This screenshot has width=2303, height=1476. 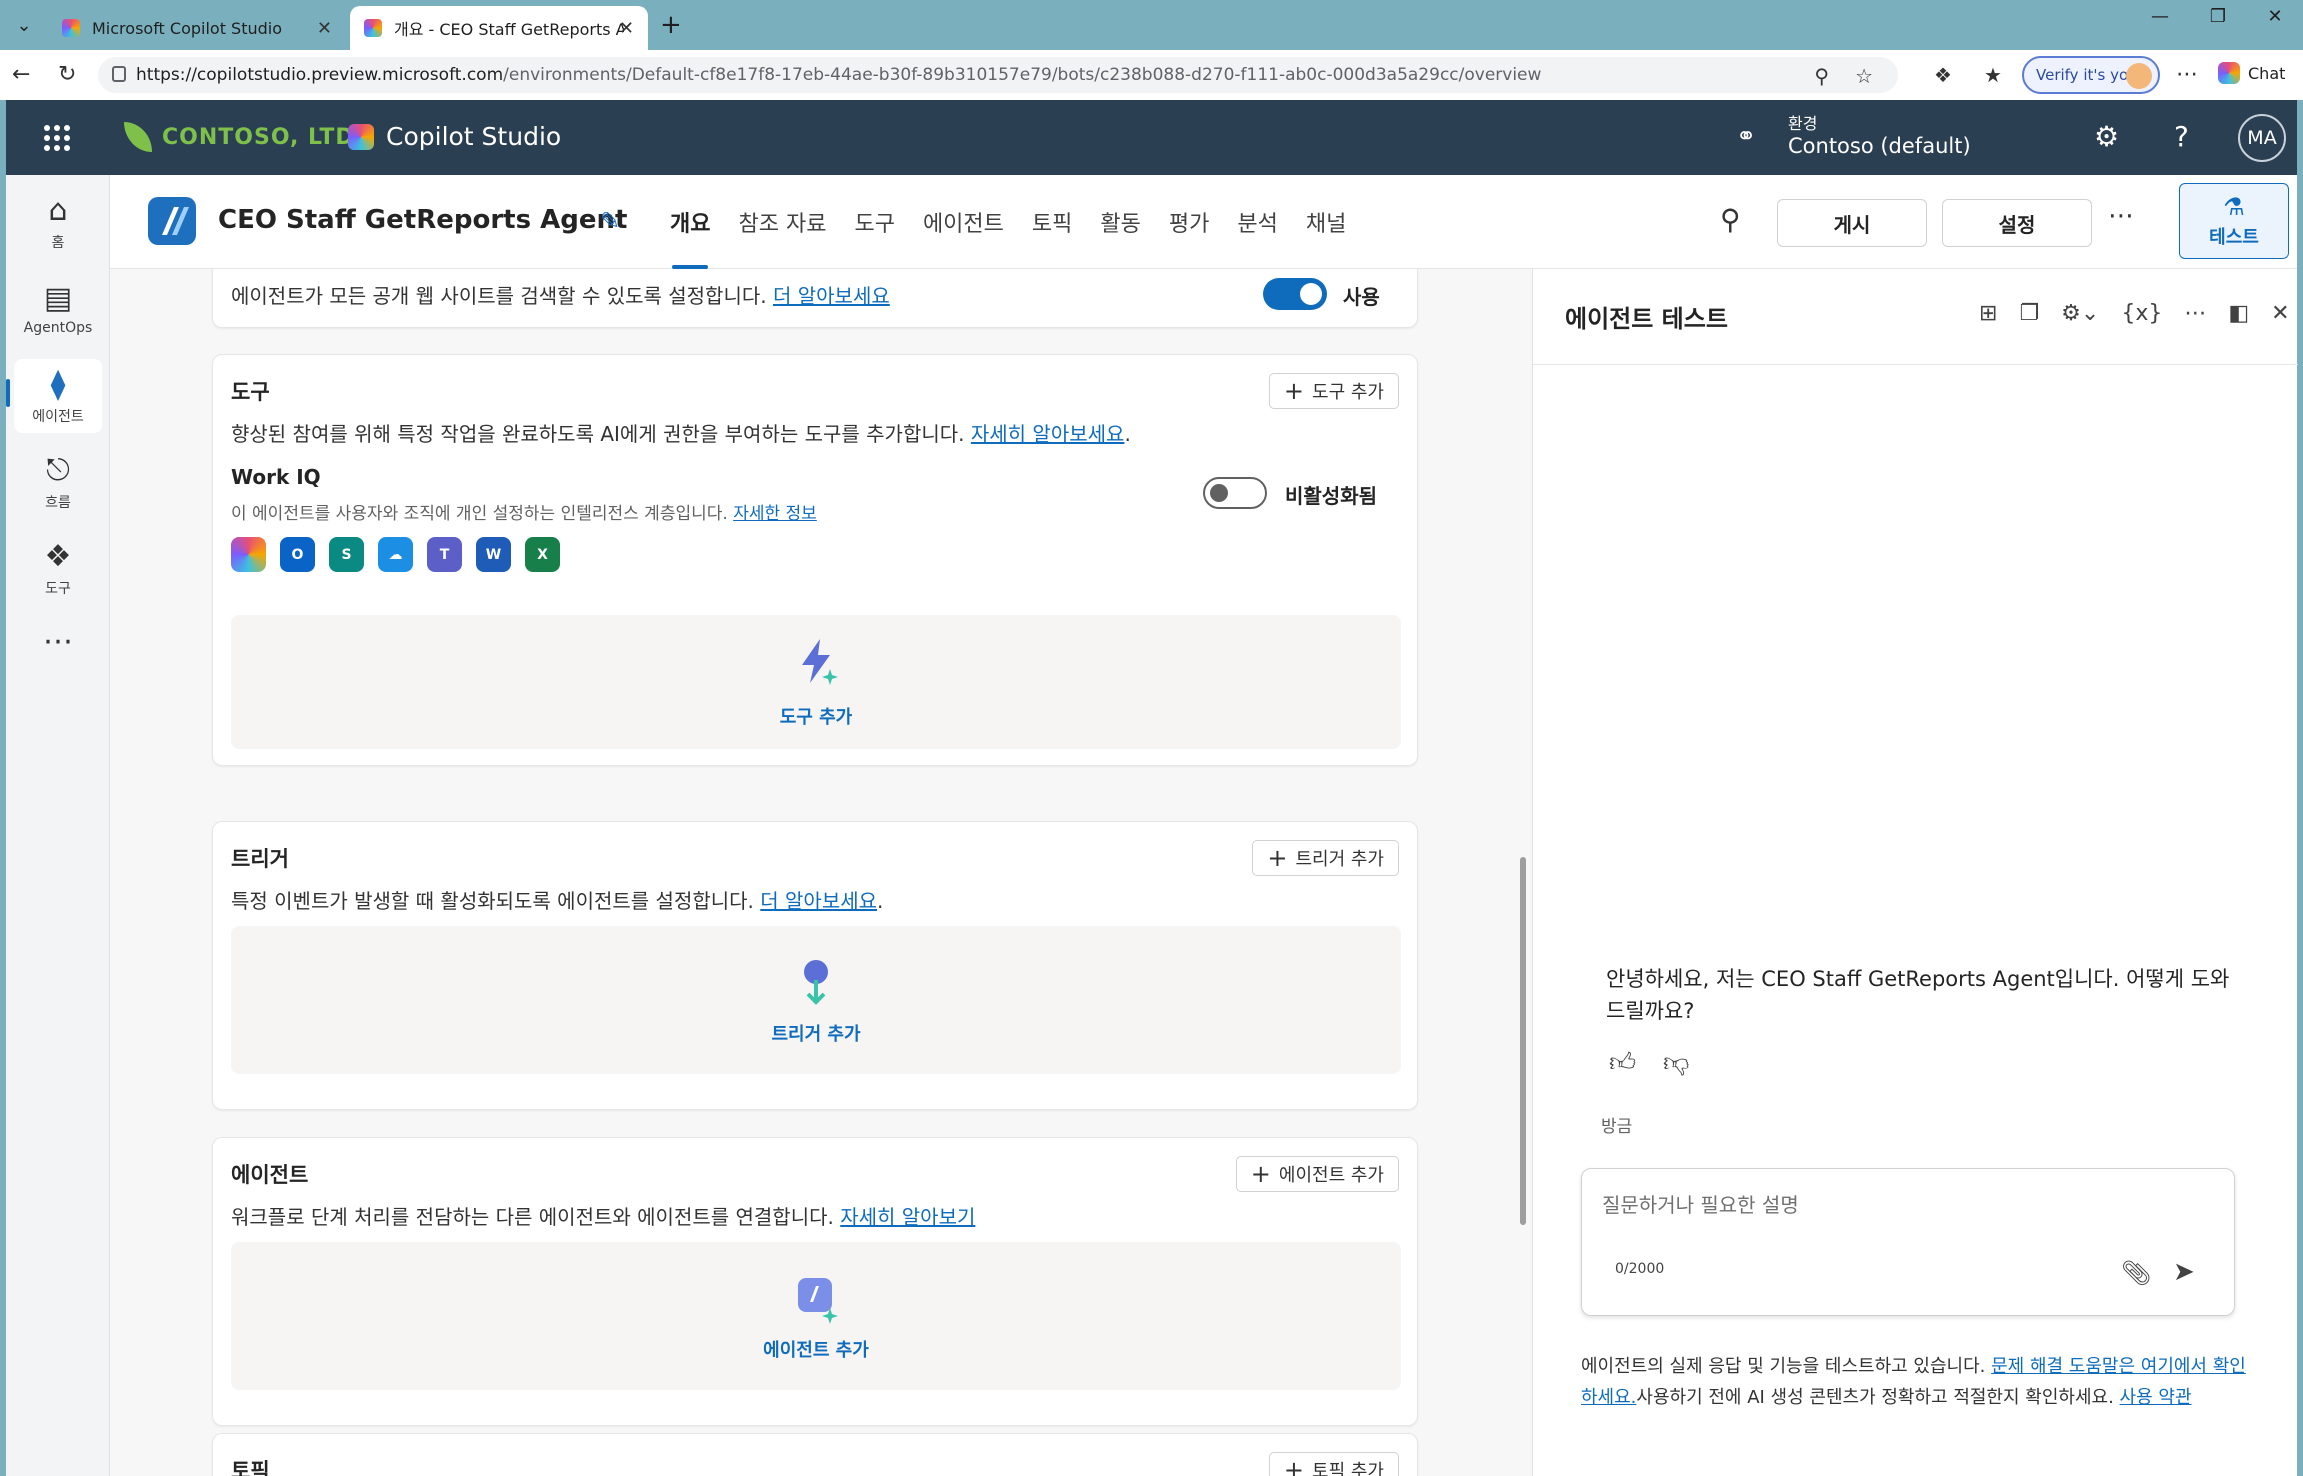 I want to click on thumbs-down-icon: 👎︎, so click(x=1676, y=1062).